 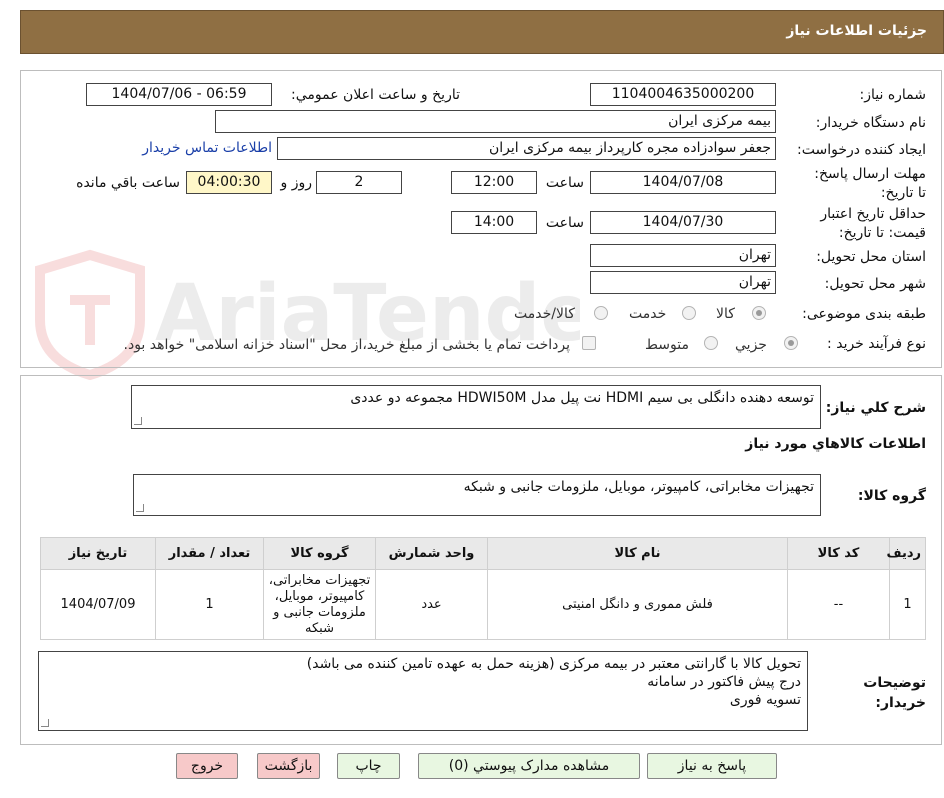 I want to click on cell-item-code: --, so click(x=838, y=604).